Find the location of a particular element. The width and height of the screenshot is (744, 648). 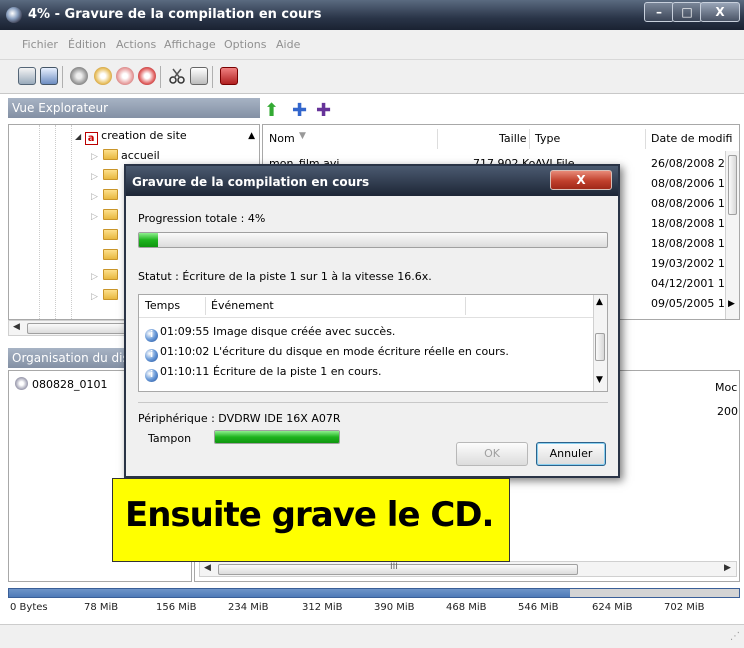

copy-disc-icon is located at coordinates (103, 76).